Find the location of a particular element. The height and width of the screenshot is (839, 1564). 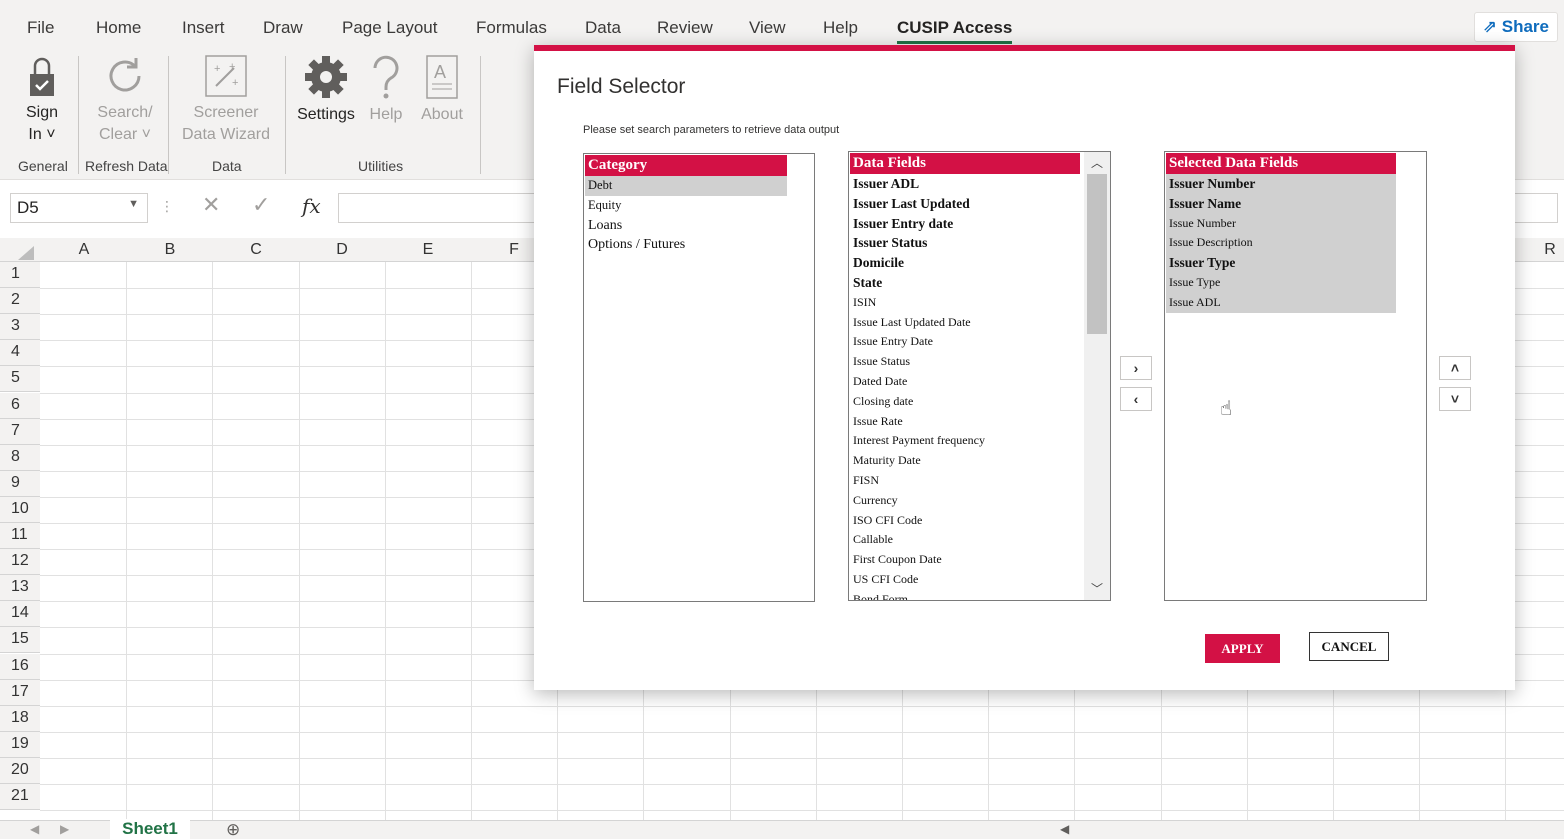

row-header: 16 is located at coordinates (20, 666).